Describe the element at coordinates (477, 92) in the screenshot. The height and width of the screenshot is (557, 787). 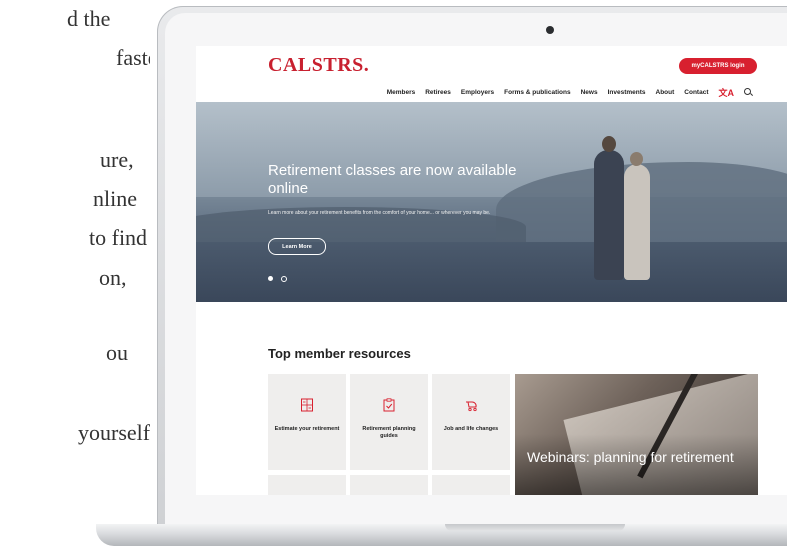
I see `nav-item-employers: Employers` at that location.